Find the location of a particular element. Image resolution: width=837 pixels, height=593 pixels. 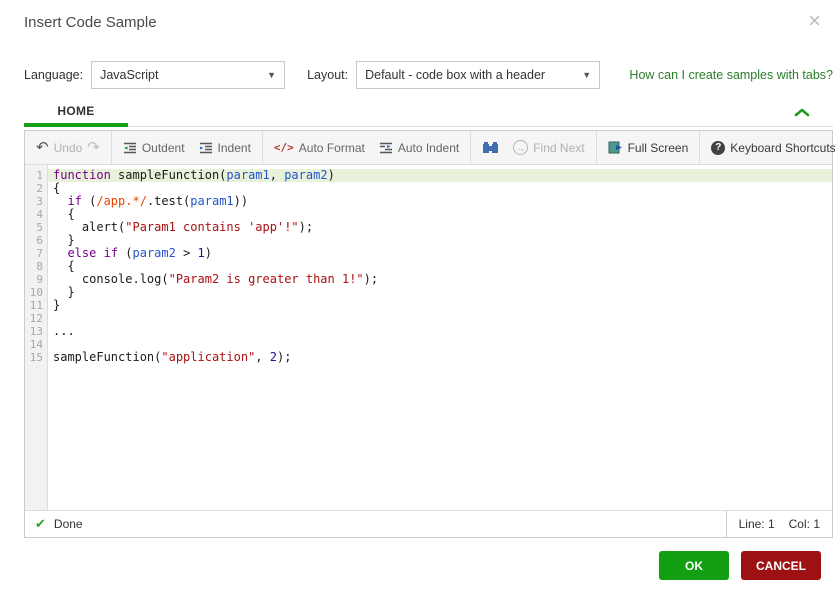

undo-icon: ↶ is located at coordinates (42, 147).